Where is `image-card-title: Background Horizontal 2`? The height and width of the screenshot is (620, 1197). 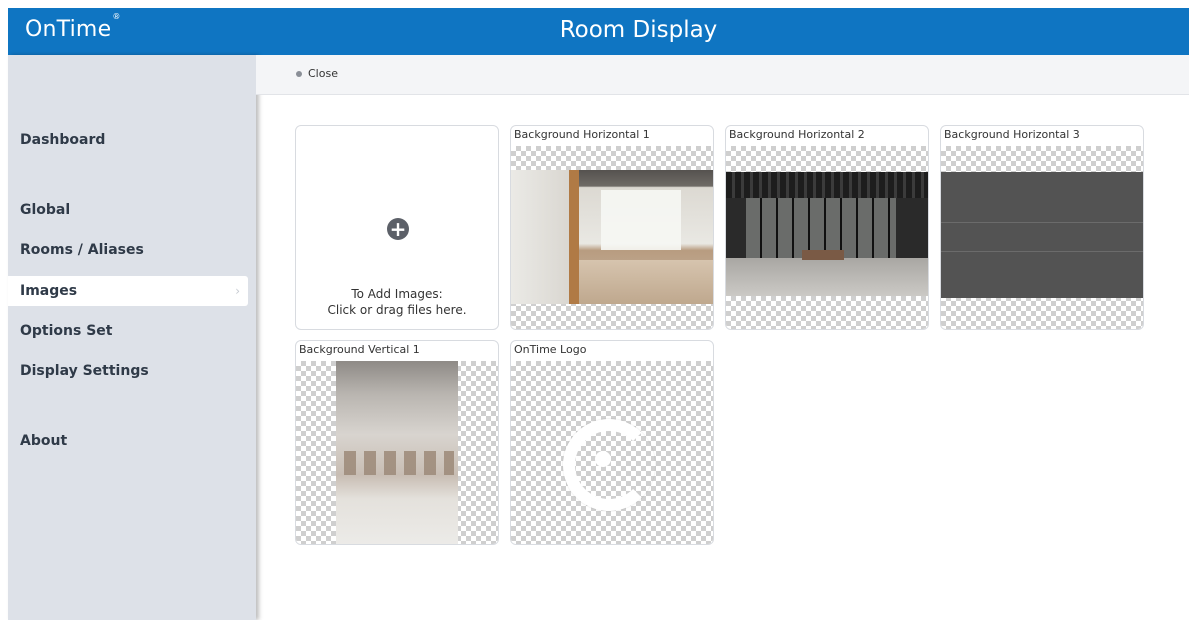
image-card-title: Background Horizontal 2 is located at coordinates (797, 134).